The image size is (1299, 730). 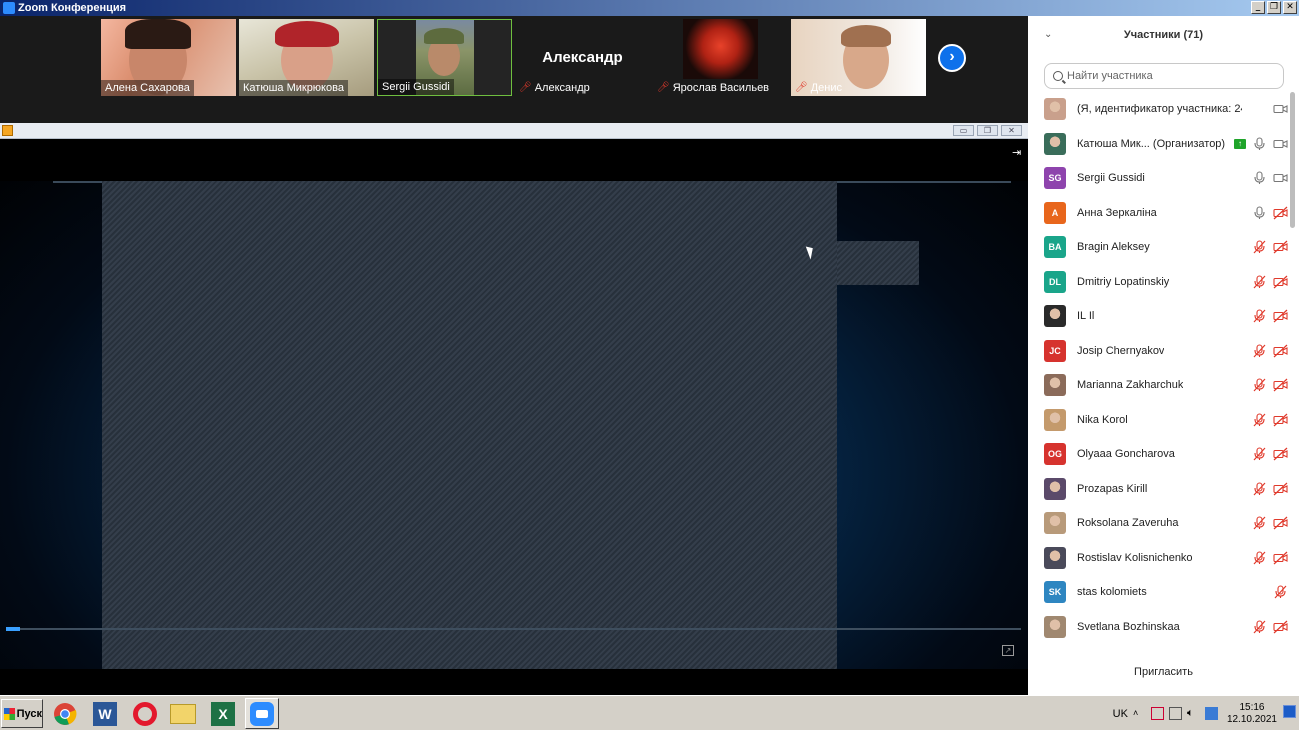 I want to click on search-box, so click(x=1164, y=76).